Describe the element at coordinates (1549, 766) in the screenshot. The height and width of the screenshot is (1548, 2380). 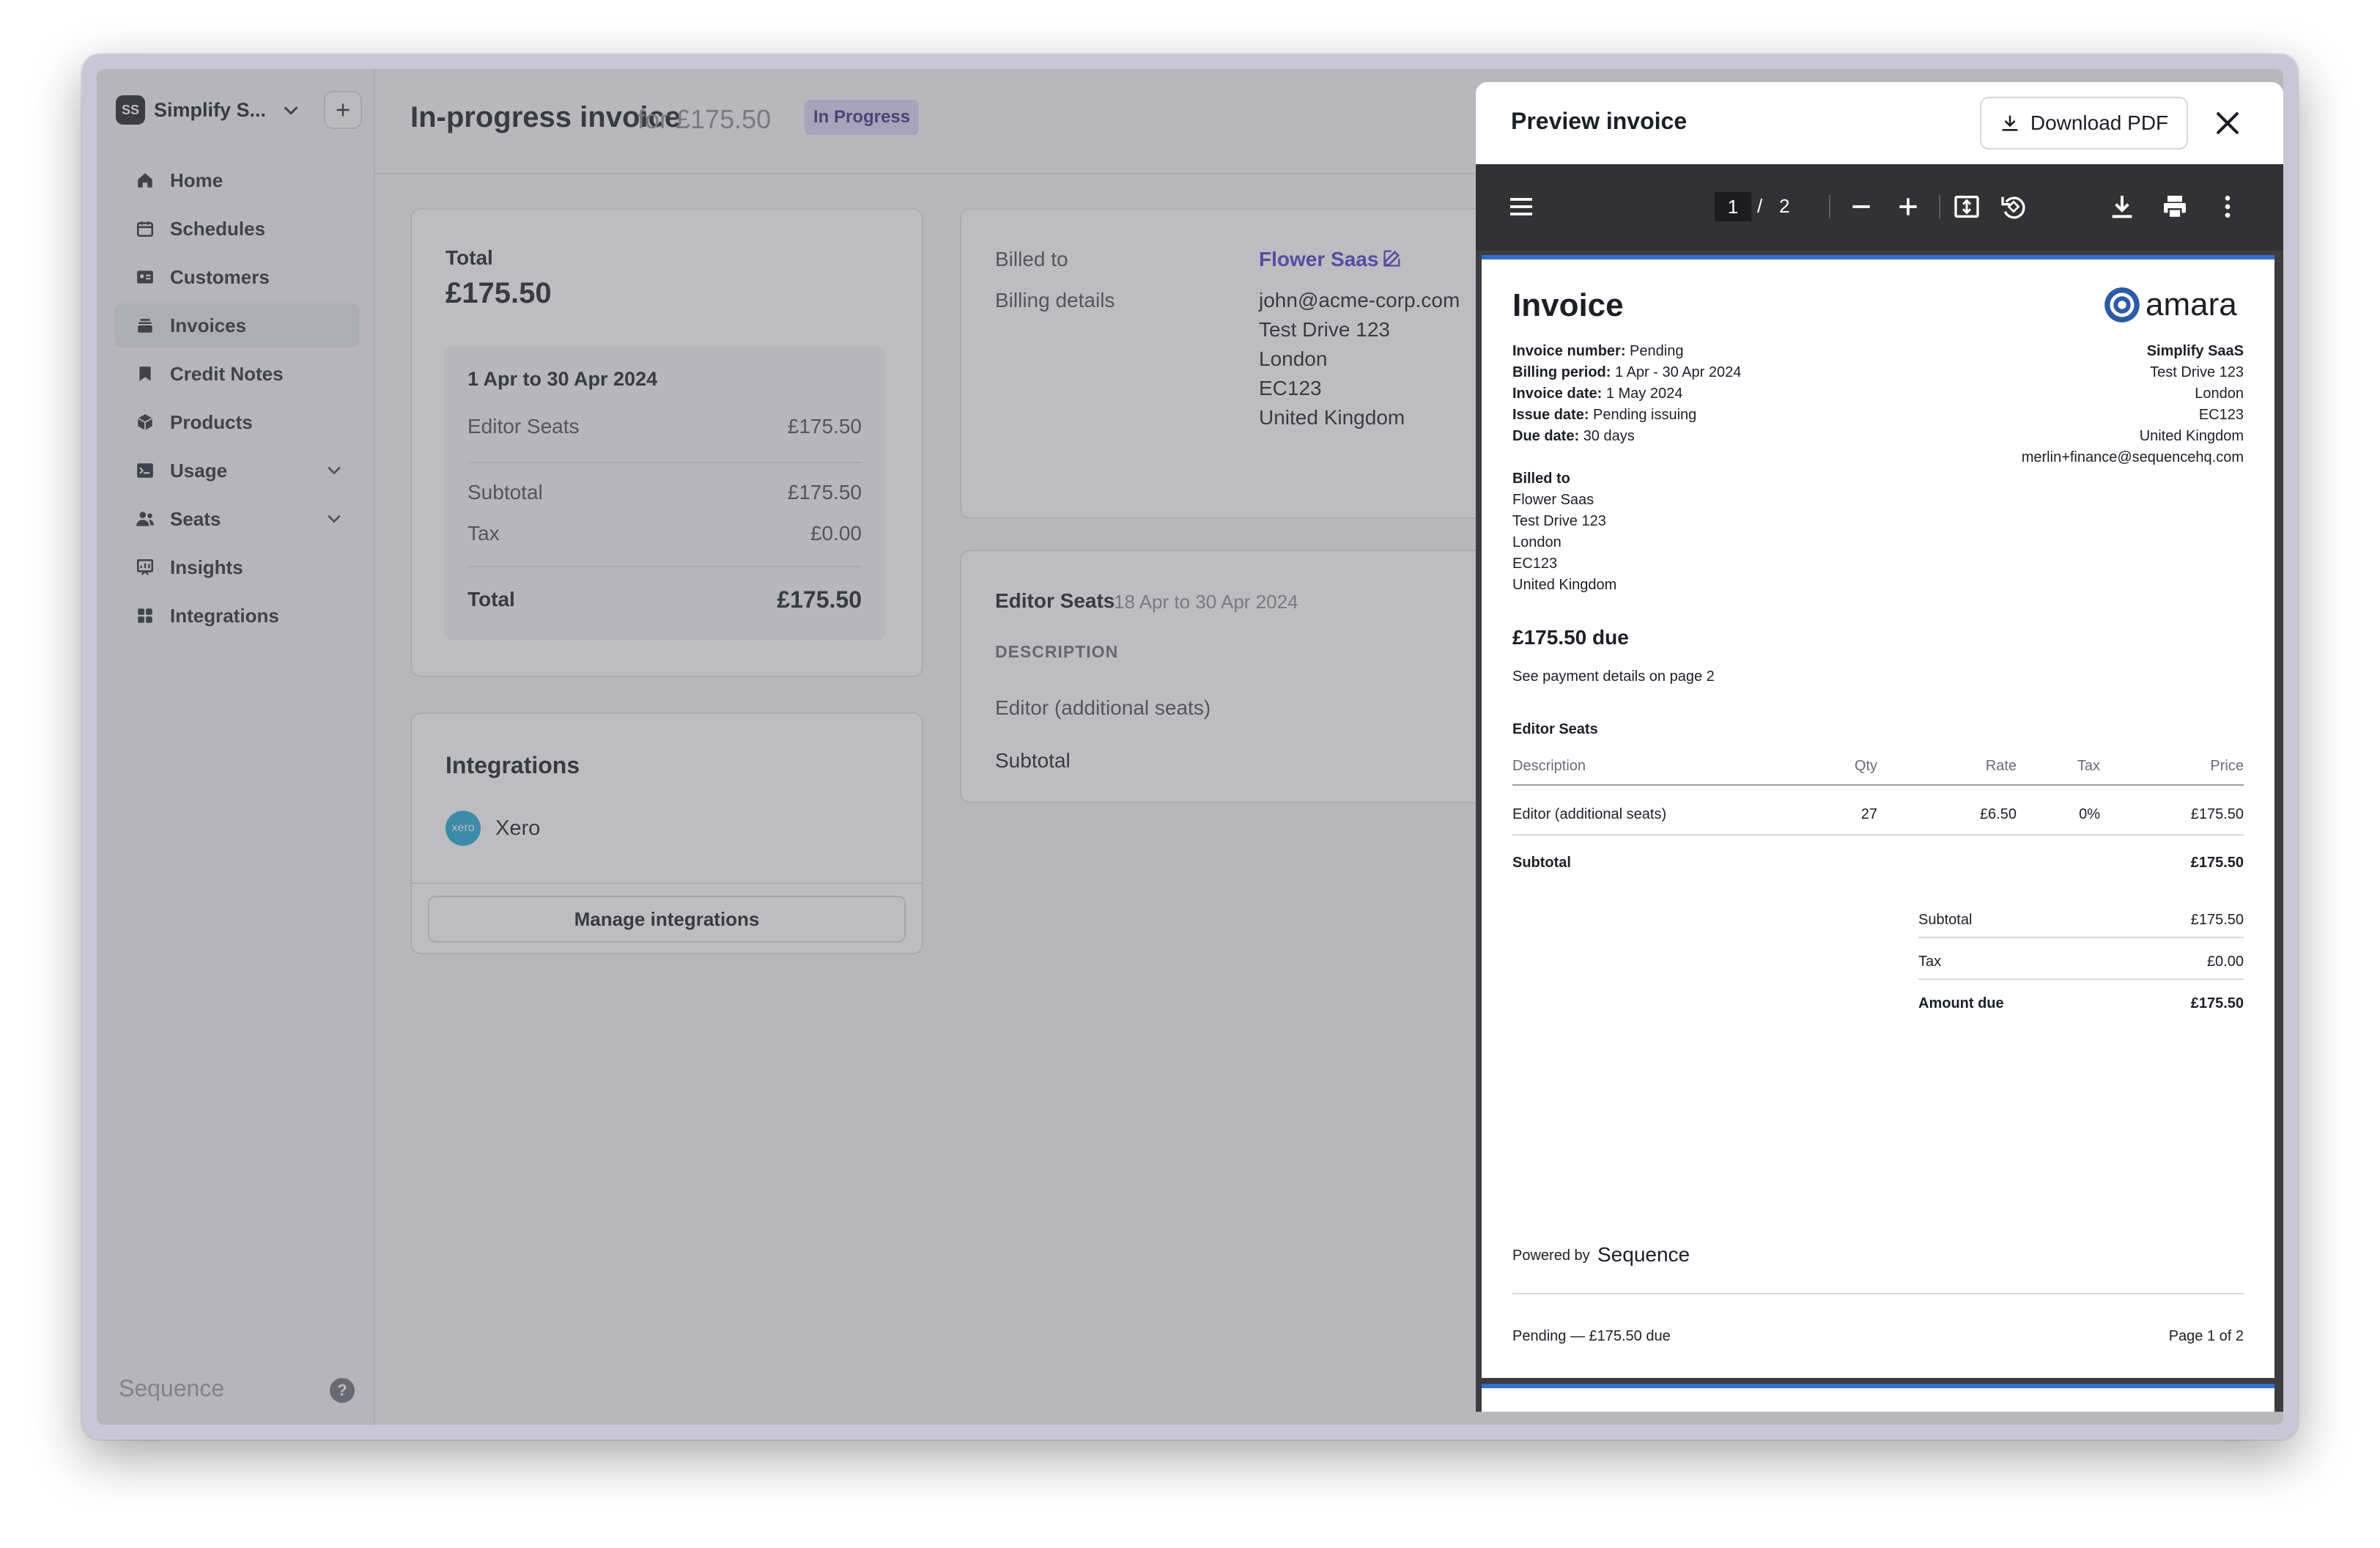
I see `column-header: Description` at that location.